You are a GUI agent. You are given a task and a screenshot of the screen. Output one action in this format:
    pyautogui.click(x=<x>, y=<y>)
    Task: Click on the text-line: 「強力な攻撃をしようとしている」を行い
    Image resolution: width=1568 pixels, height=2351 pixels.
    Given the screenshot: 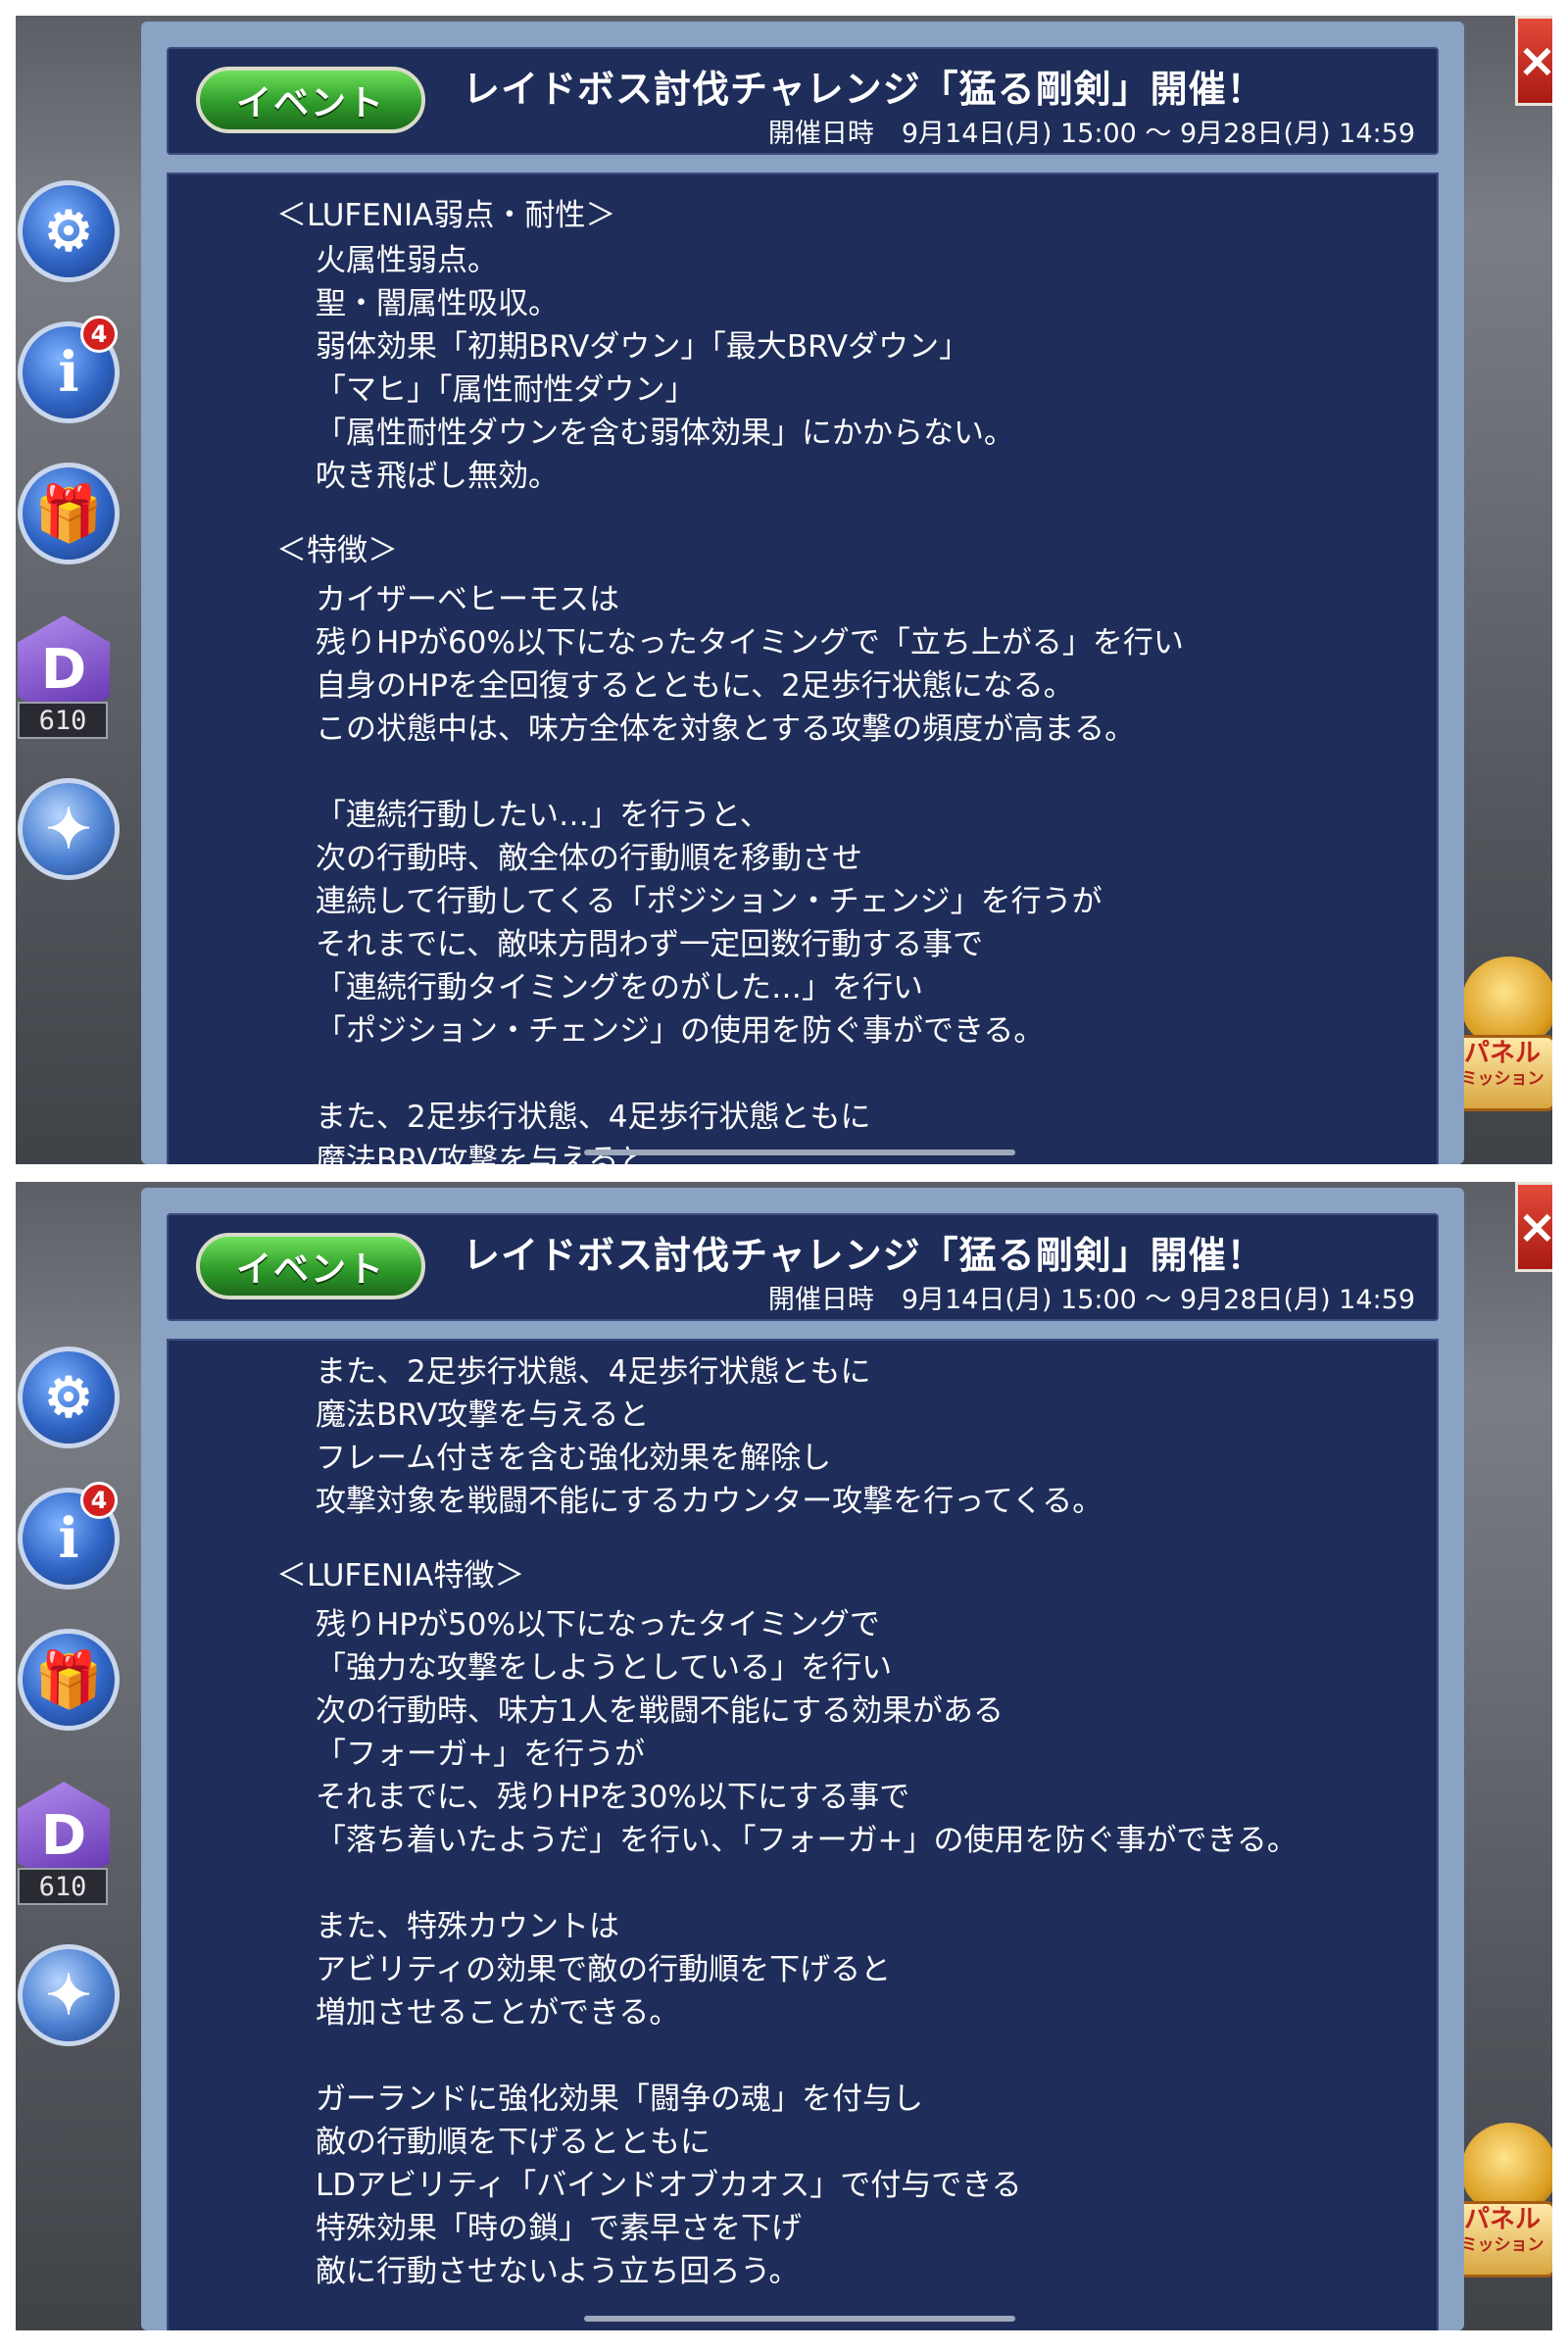 What is the action you would take?
    pyautogui.click(x=604, y=1668)
    